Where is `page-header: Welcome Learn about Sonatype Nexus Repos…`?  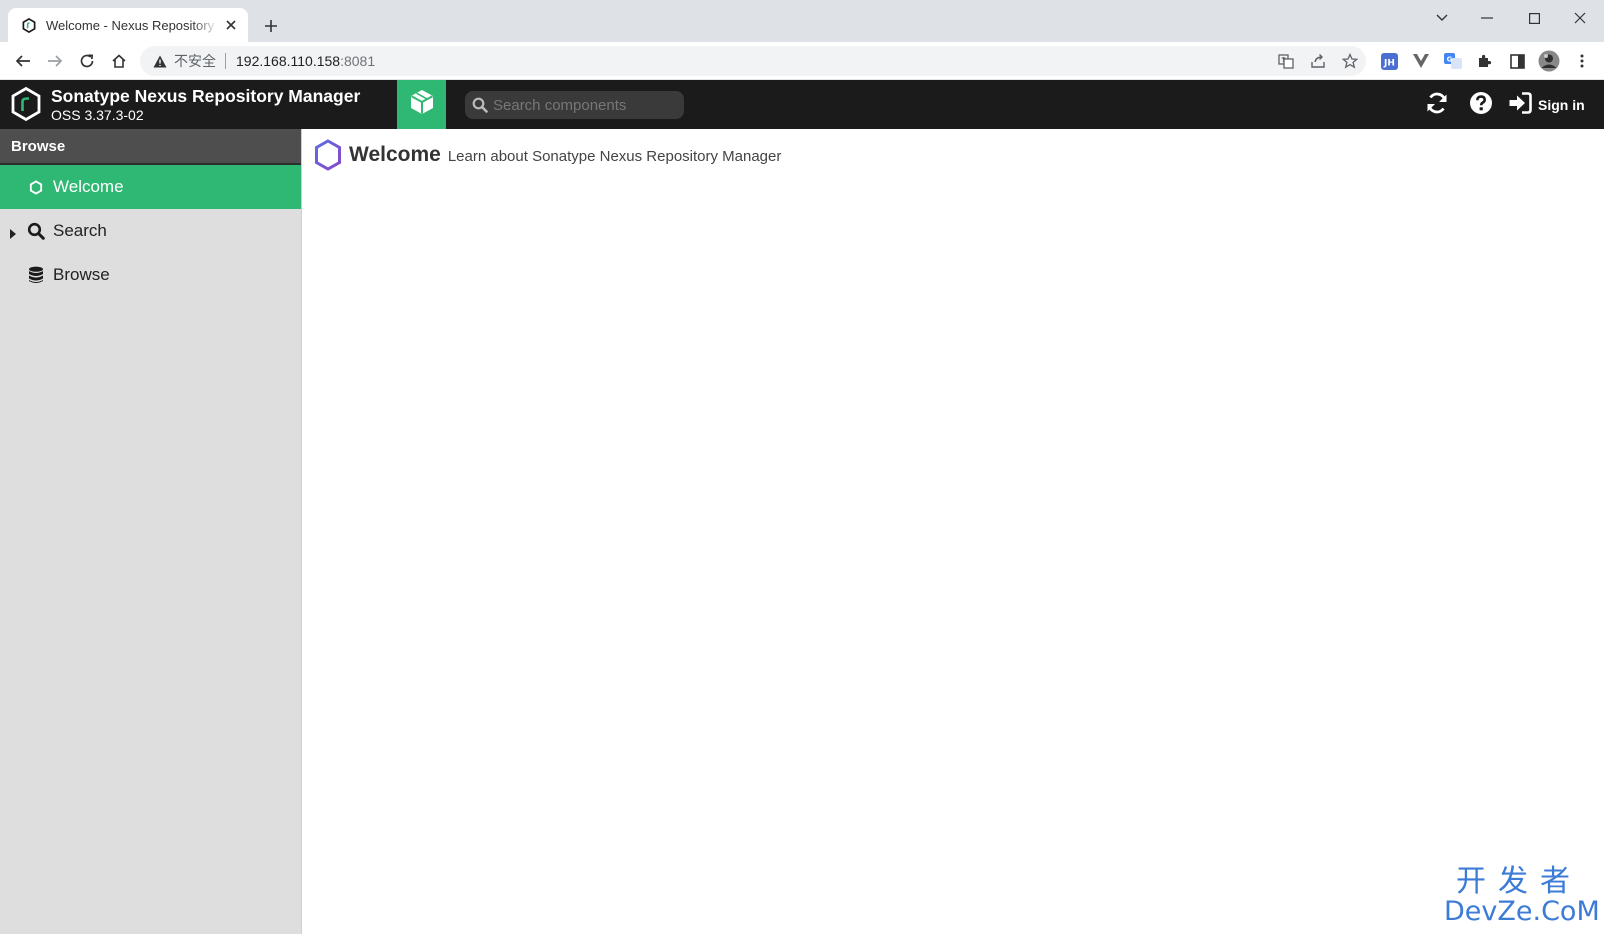
page-header: Welcome Learn about Sonatype Nexus Repos… is located at coordinates (546, 155).